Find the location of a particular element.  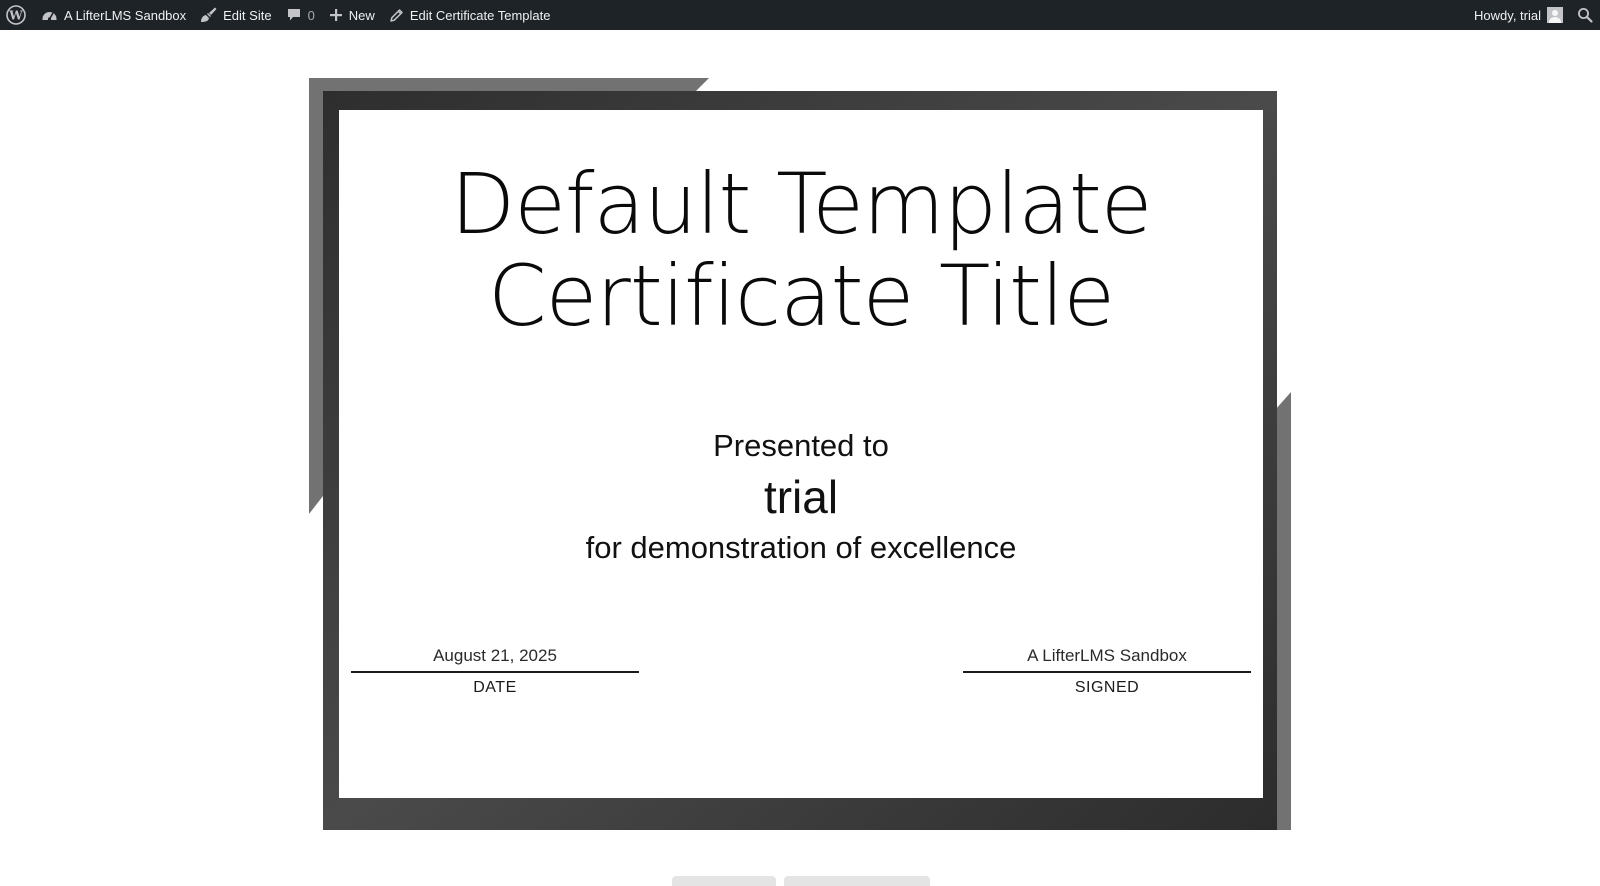

edit-certificate-template-label: Edit Certificate Template is located at coordinates (480, 15).